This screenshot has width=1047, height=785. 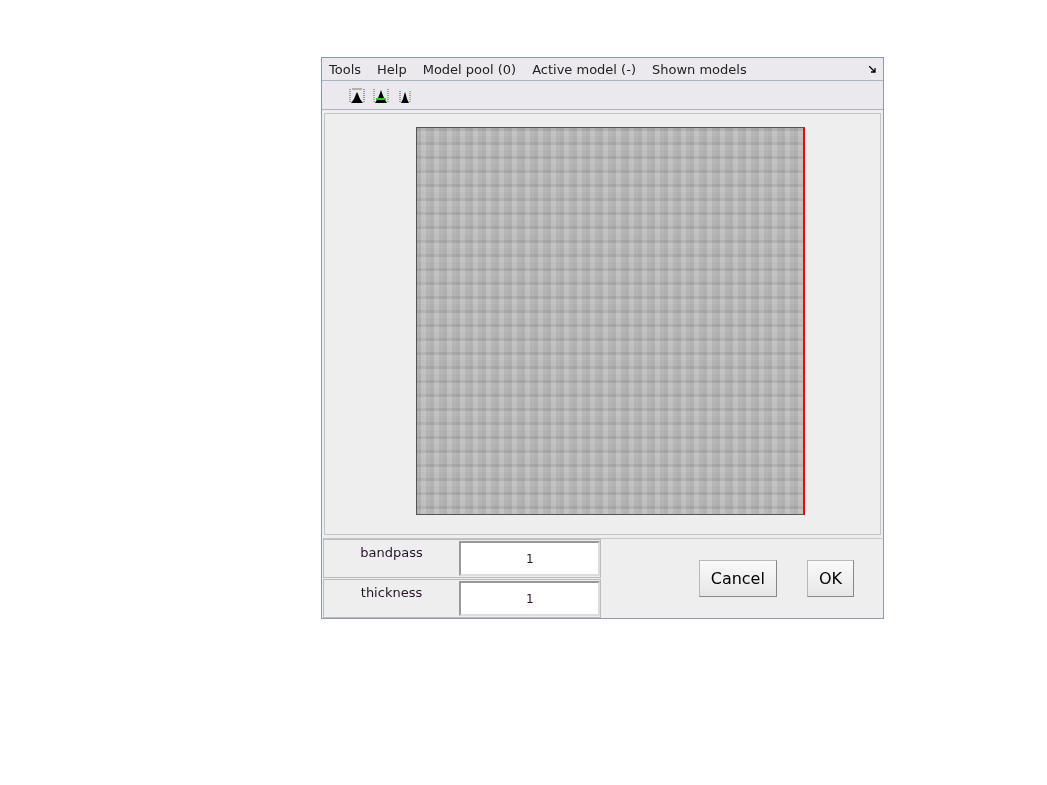 What do you see at coordinates (699, 69) in the screenshot?
I see `menu-item: Shown models` at bounding box center [699, 69].